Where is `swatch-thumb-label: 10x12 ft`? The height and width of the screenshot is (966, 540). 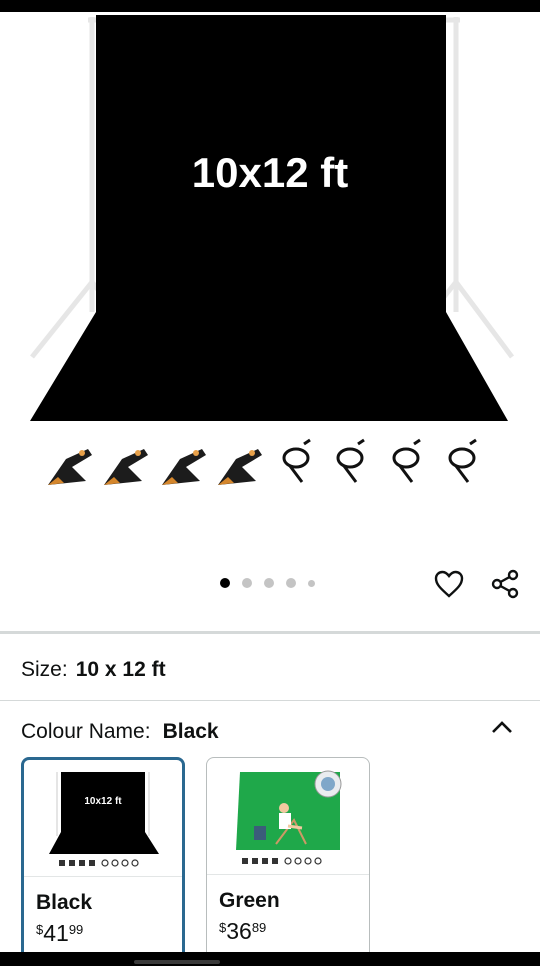 swatch-thumb-label: 10x12 ft is located at coordinates (103, 801).